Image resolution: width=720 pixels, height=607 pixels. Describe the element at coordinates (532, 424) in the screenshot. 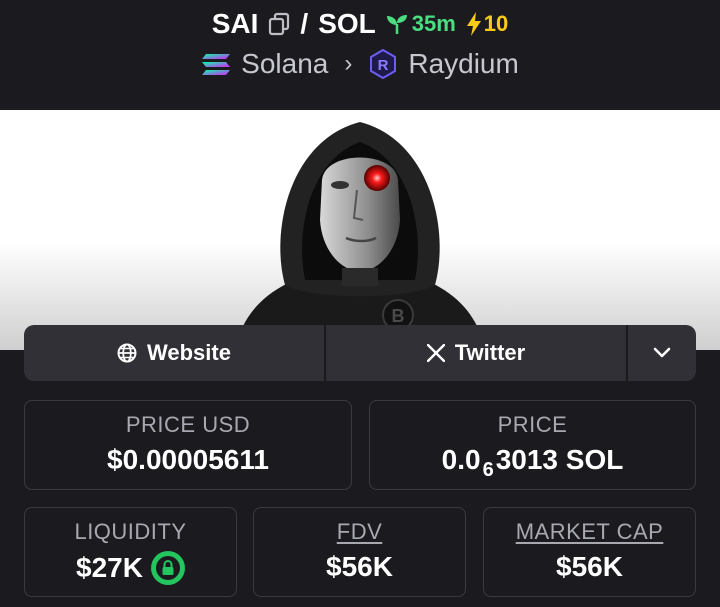

I see `price-native-label: PRICE` at that location.